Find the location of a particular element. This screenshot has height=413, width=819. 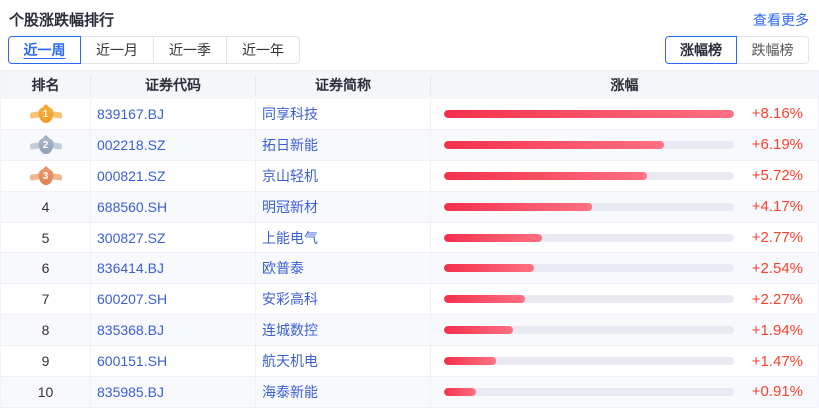

stock-code-link: 002218.SZ is located at coordinates (128, 145).